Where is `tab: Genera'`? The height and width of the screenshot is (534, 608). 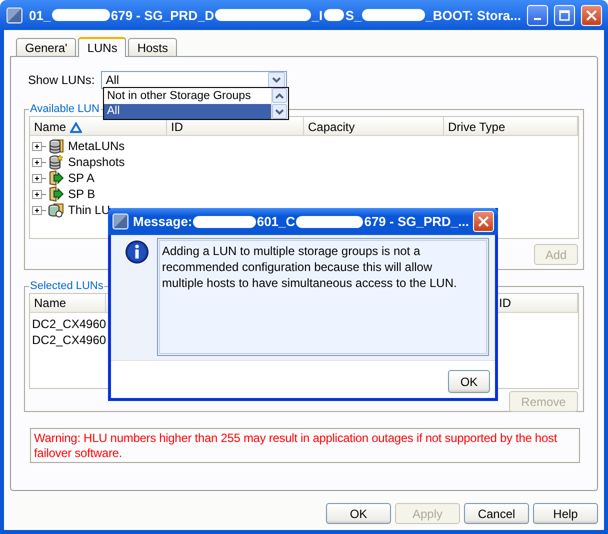 tab: Genera' is located at coordinates (46, 47).